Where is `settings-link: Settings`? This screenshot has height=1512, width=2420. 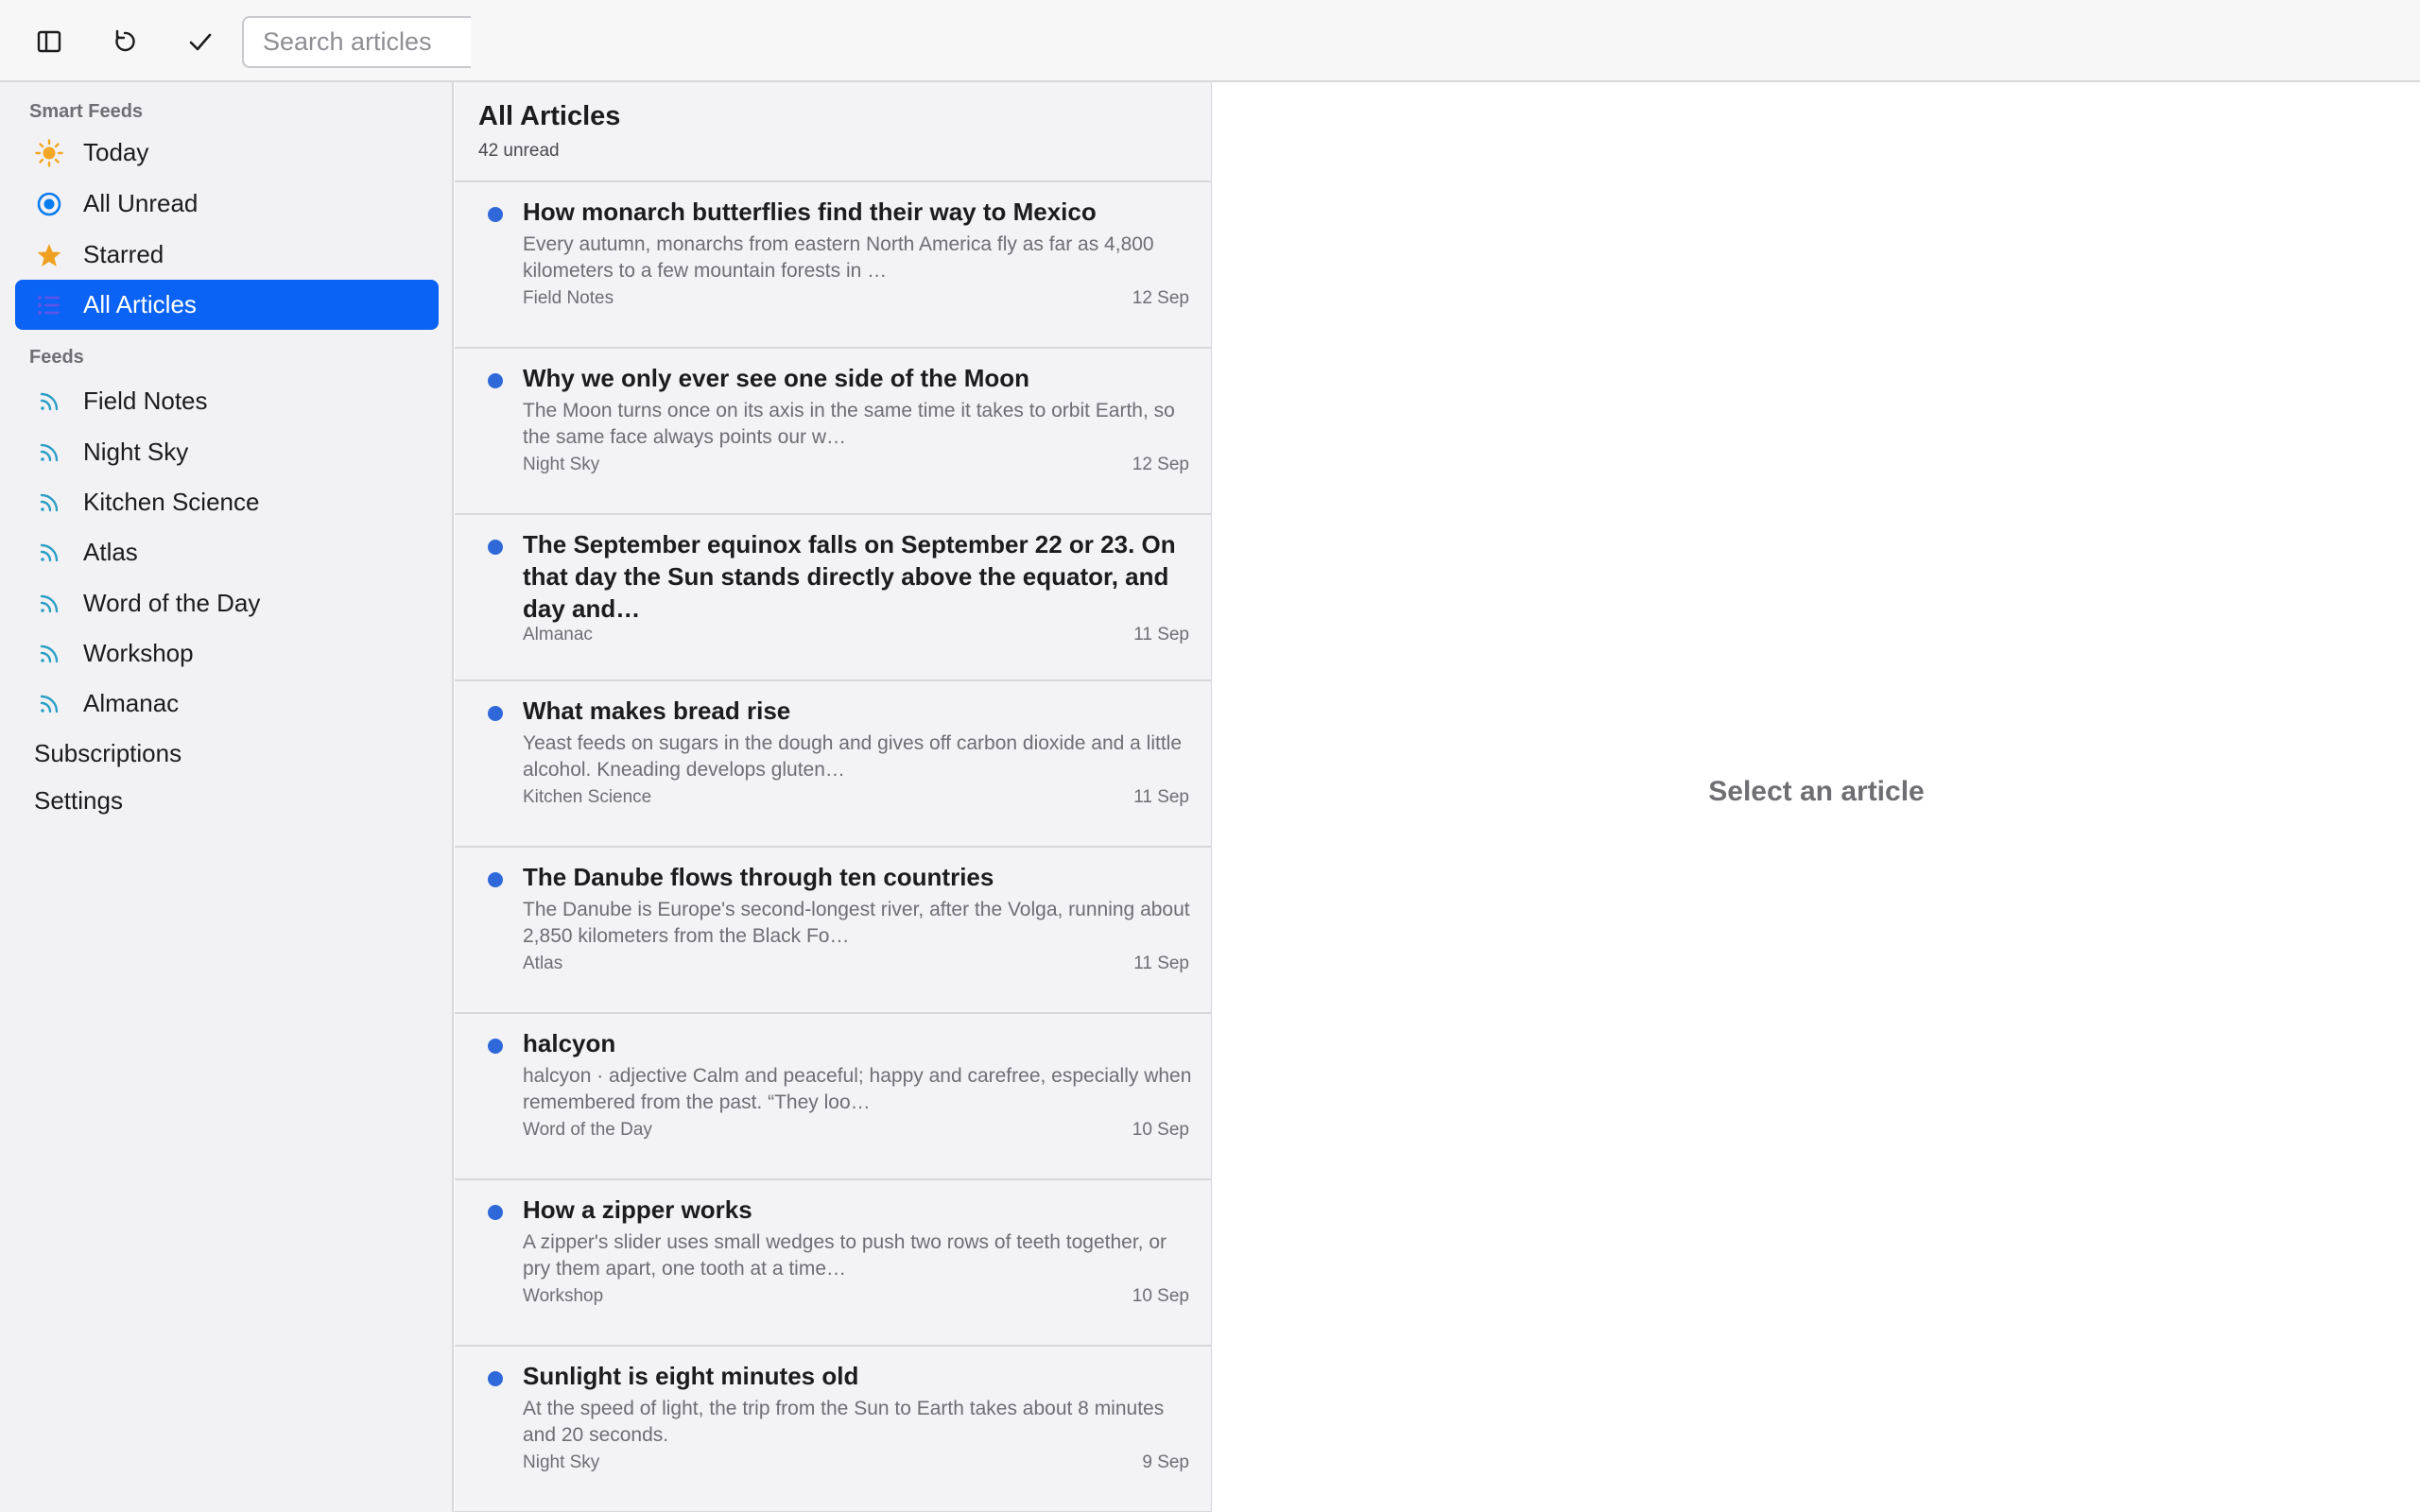 settings-link: Settings is located at coordinates (79, 801).